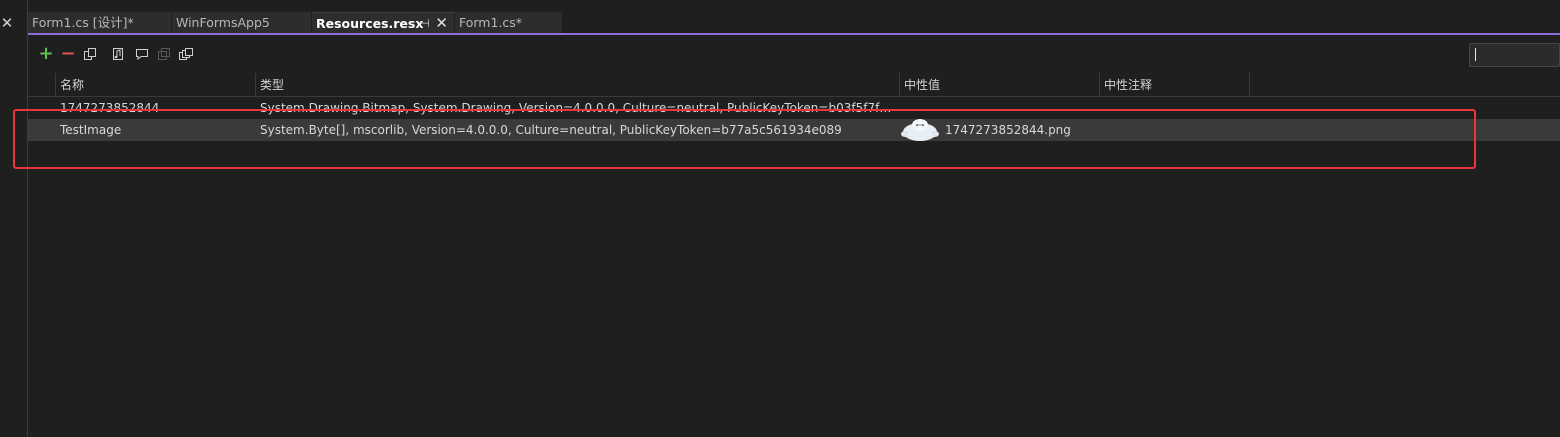 This screenshot has width=1560, height=437. What do you see at coordinates (578, 85) in the screenshot?
I see `column-header-type: 类型` at bounding box center [578, 85].